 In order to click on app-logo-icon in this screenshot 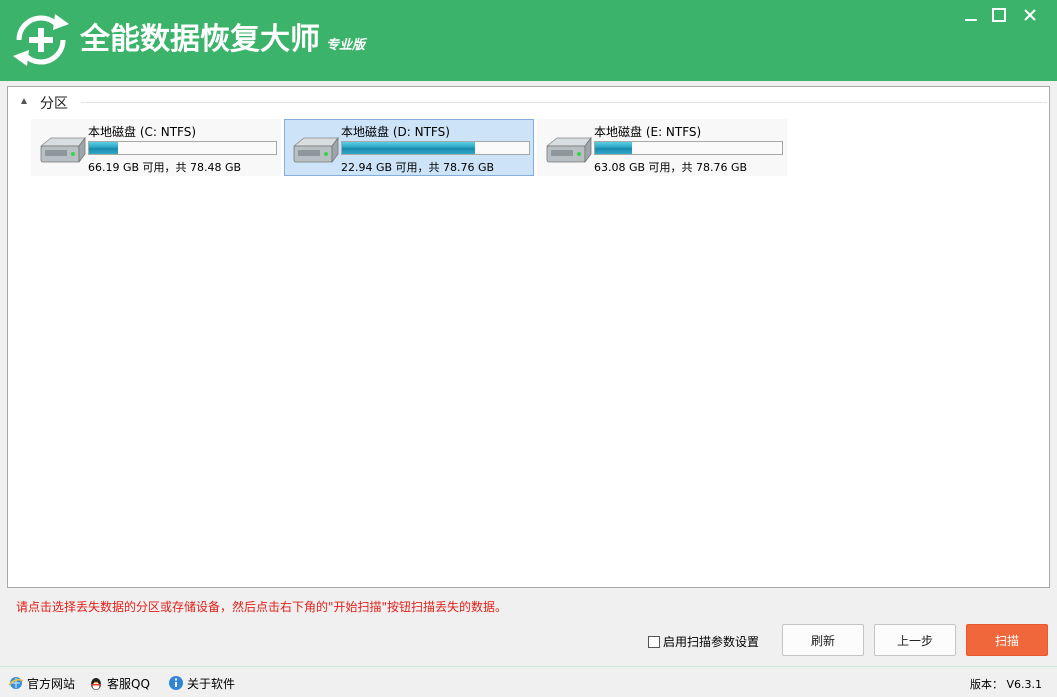, I will do `click(41, 40)`.